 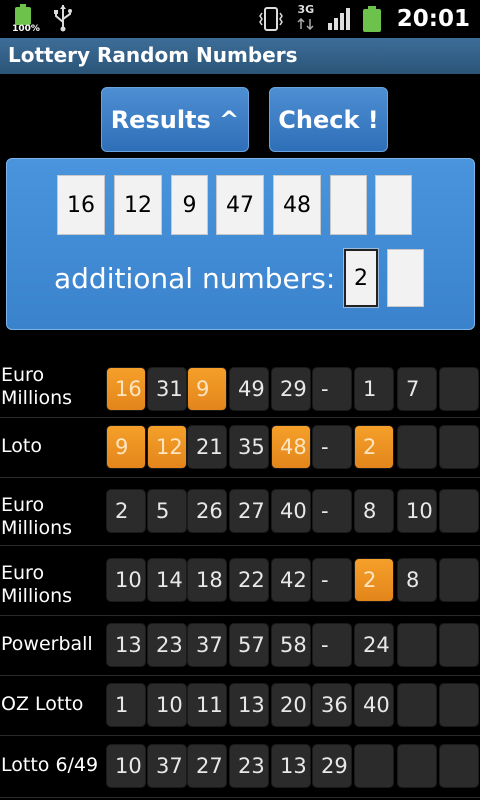 I want to click on battery-percent: 100%, so click(x=26, y=29).